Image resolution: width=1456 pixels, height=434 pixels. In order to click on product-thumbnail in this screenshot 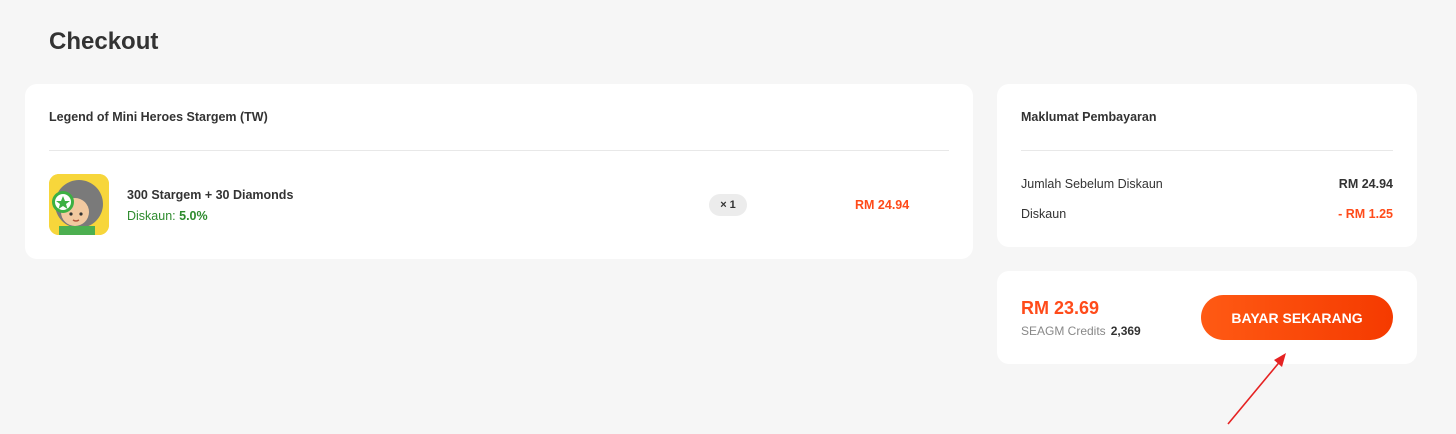, I will do `click(79, 204)`.